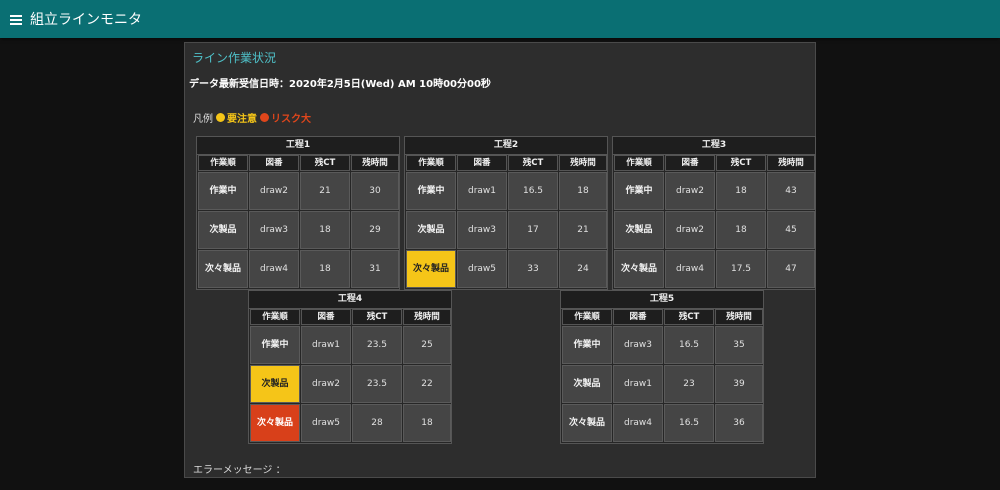 The height and width of the screenshot is (490, 1000). I want to click on process-name: 工程5, so click(662, 300).